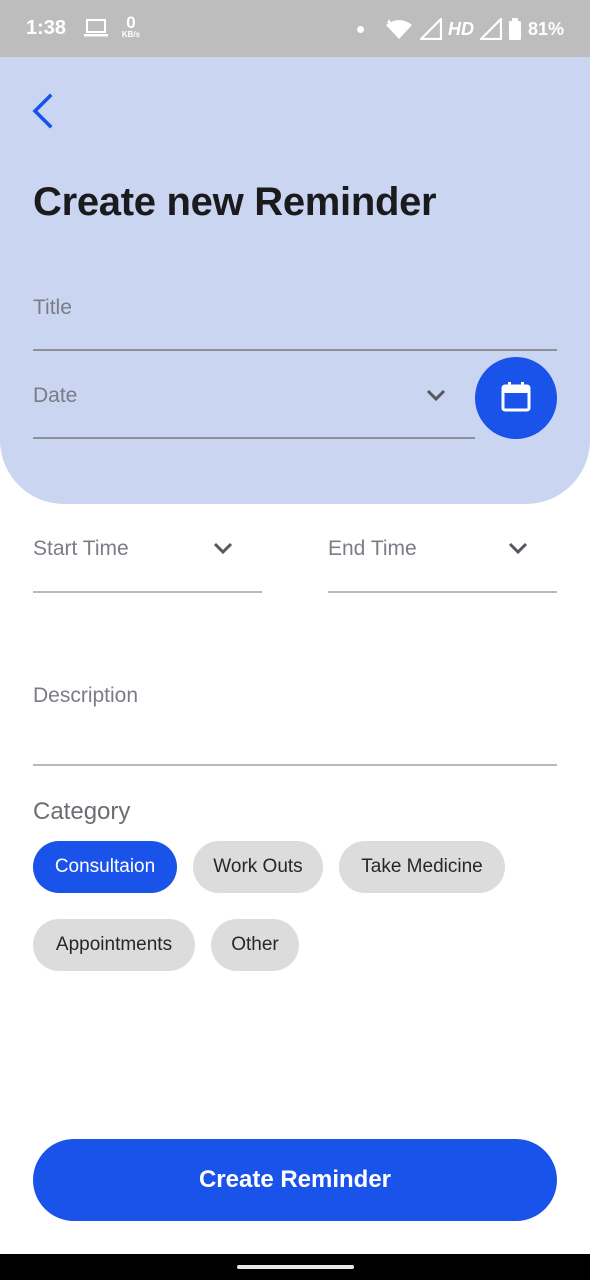 Image resolution: width=590 pixels, height=1280 pixels. What do you see at coordinates (81, 548) in the screenshot?
I see `start-time-placeholder: Start Time` at bounding box center [81, 548].